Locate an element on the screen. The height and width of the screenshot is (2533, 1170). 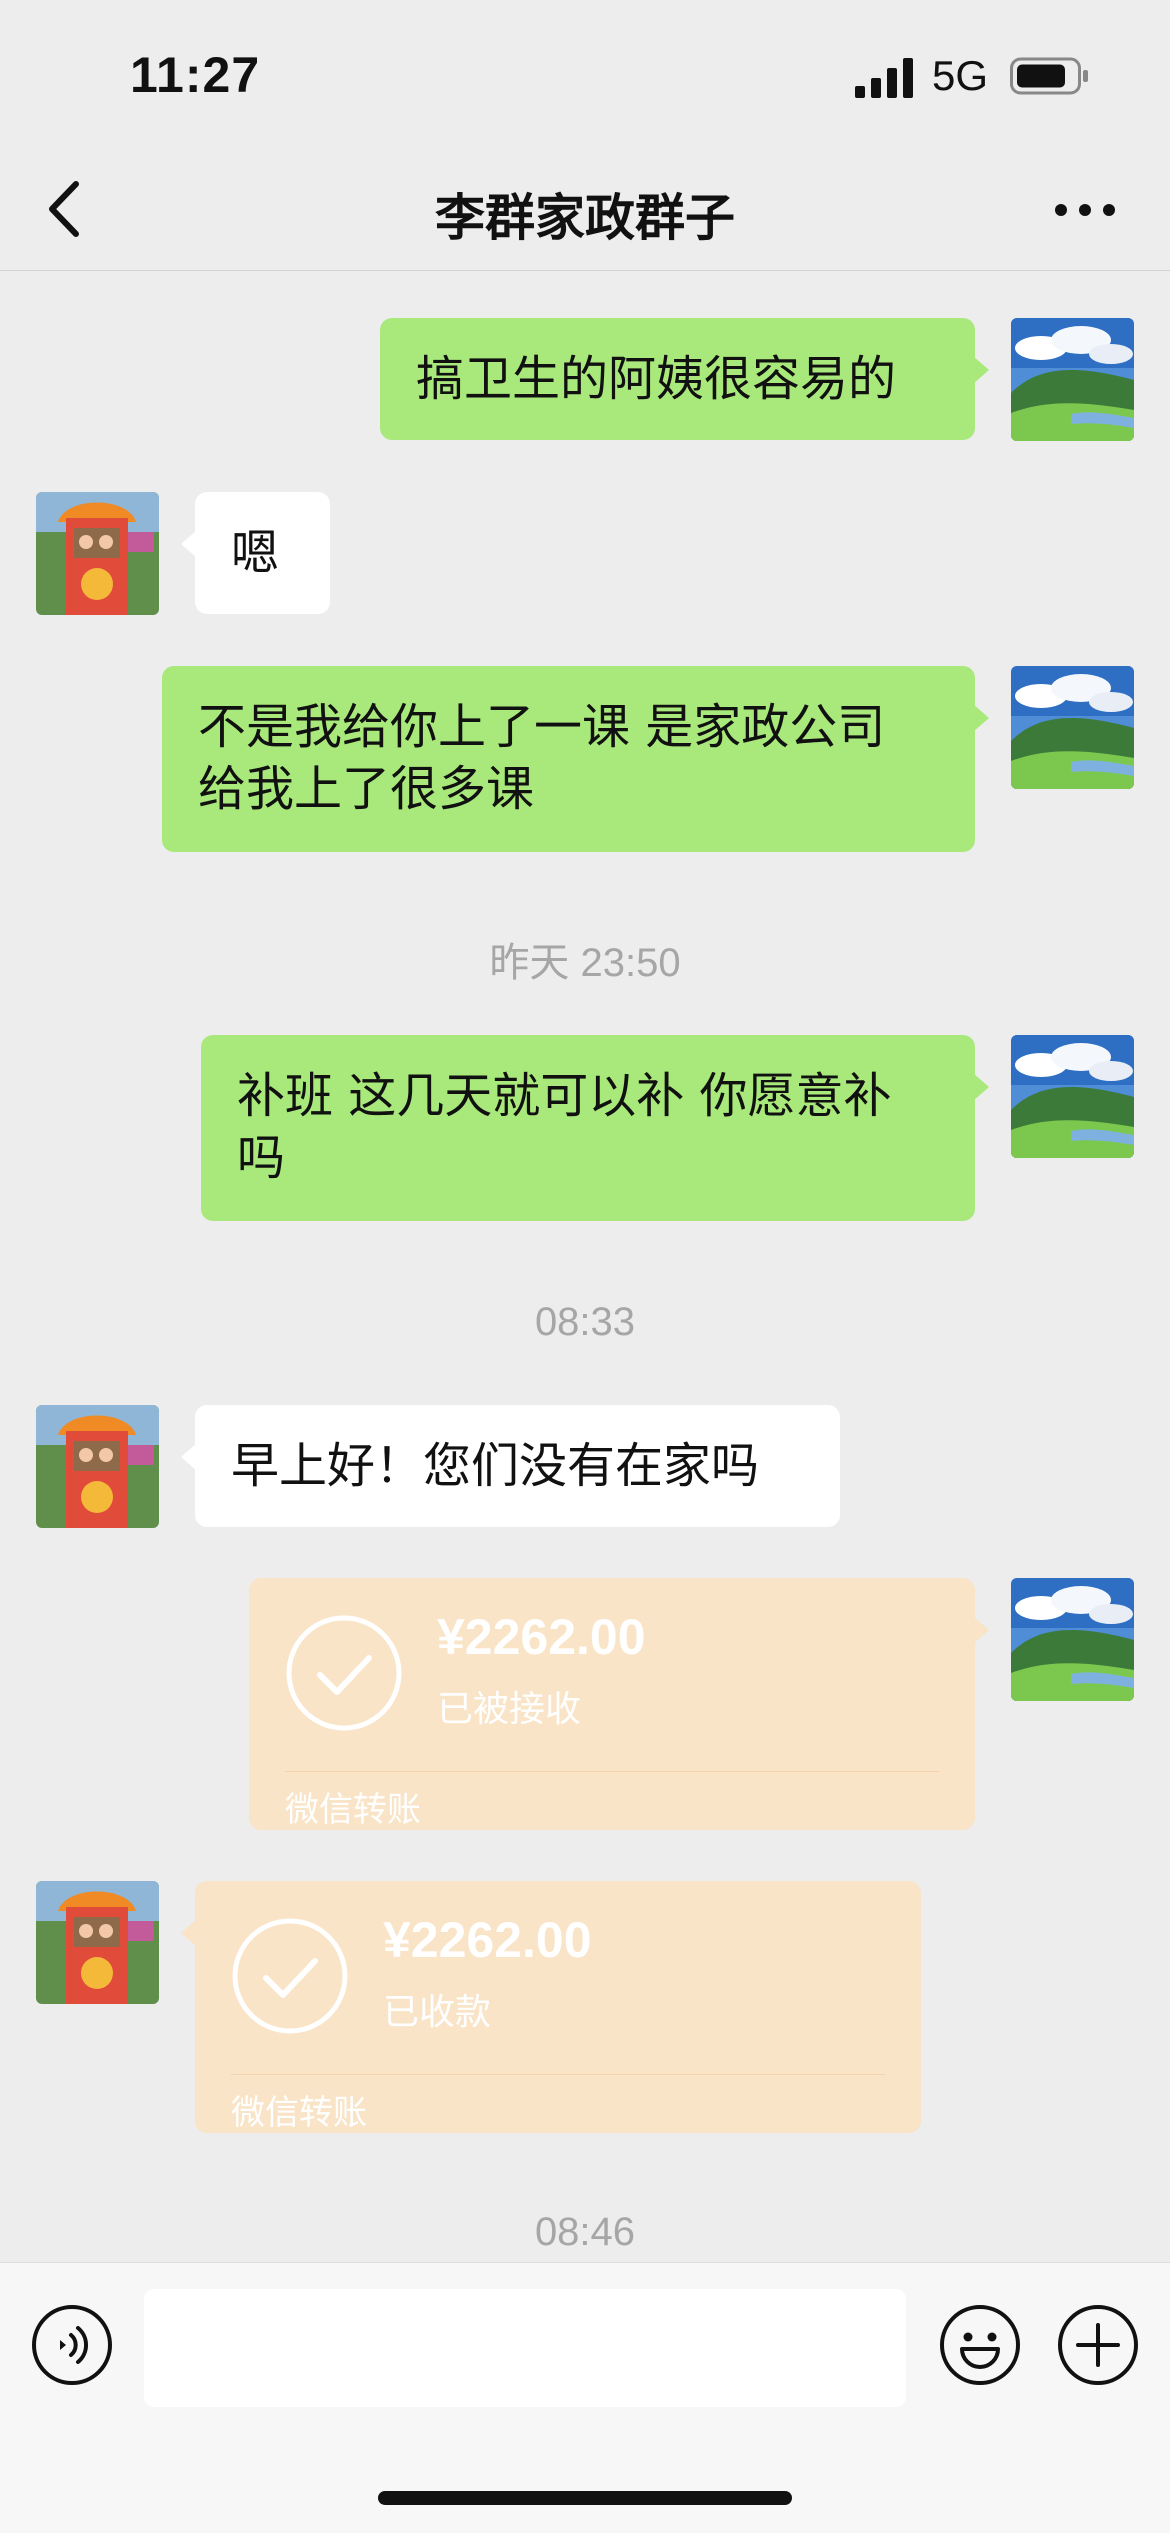
chat-timestamp: 08:33 is located at coordinates (585, 1322).